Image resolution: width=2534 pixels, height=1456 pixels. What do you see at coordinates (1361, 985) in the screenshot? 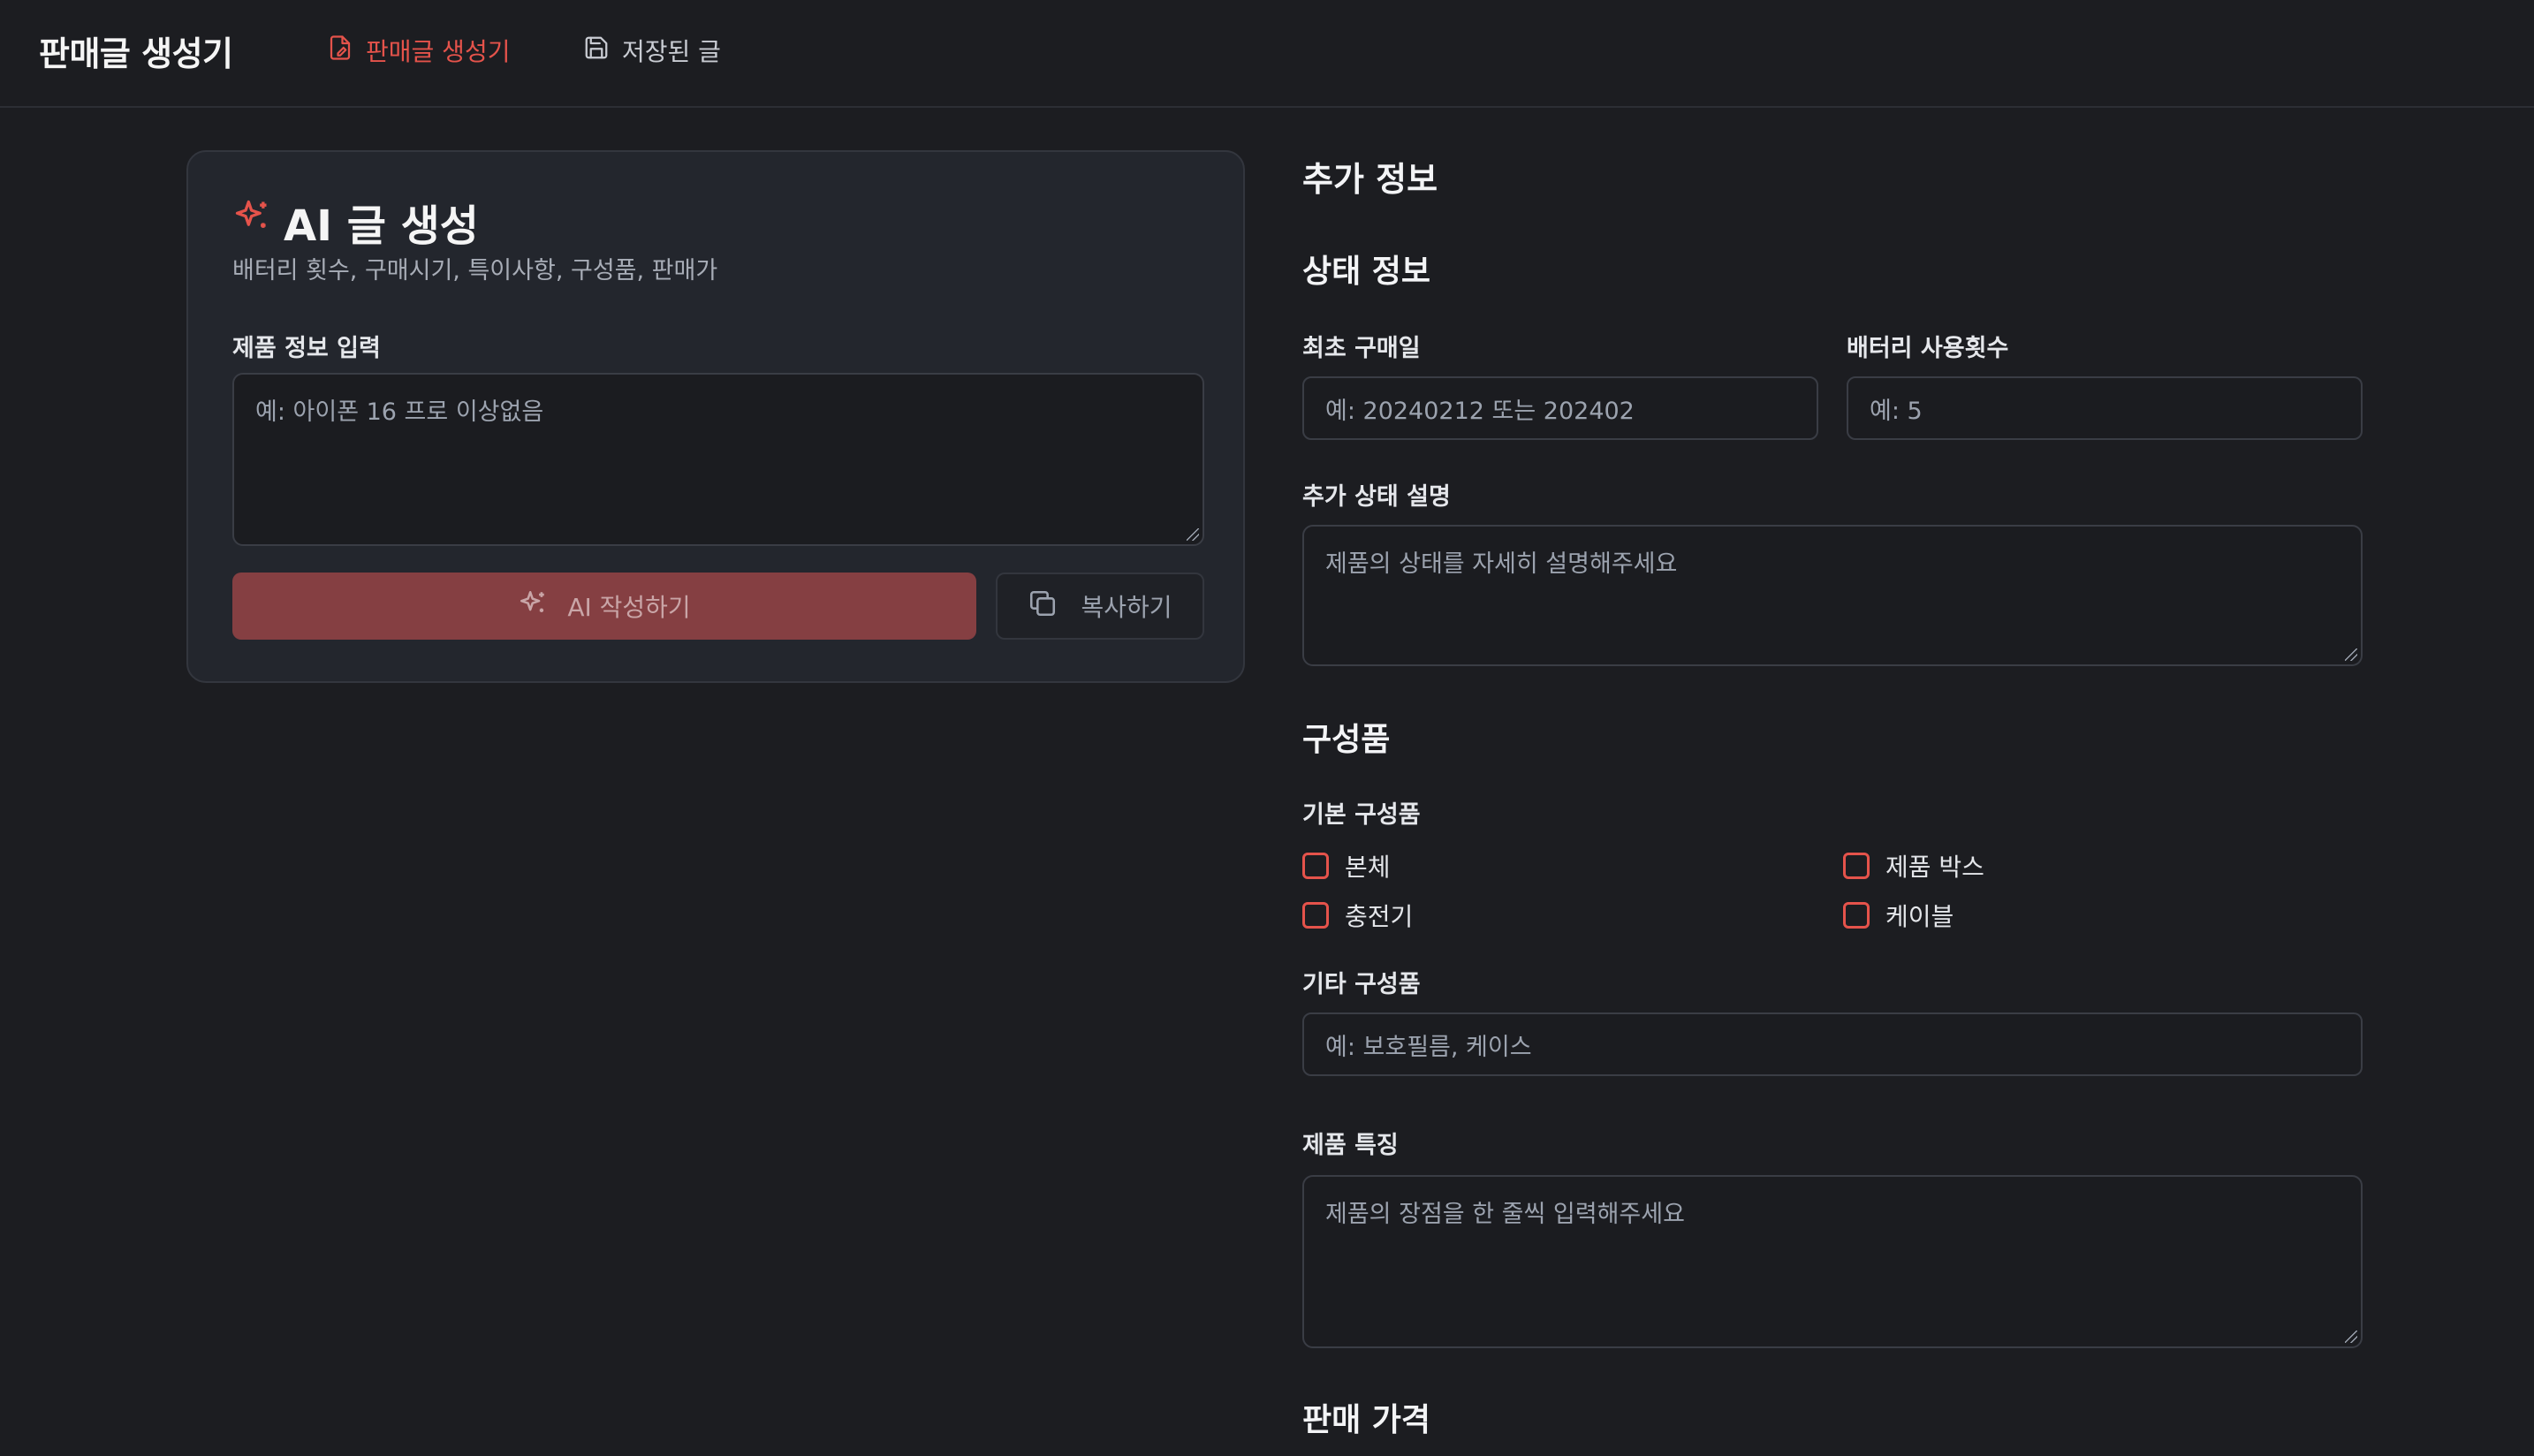
I see `other-components-label: 기타 구성품` at bounding box center [1361, 985].